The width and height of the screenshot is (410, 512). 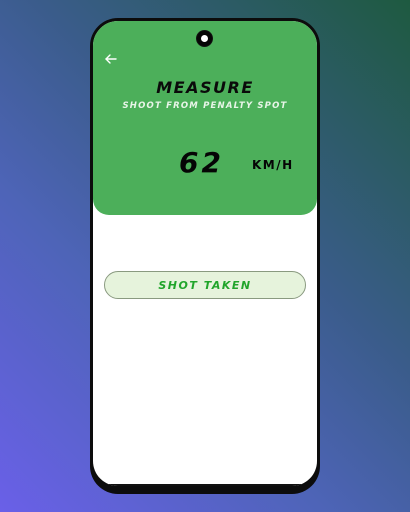 What do you see at coordinates (205, 485) in the screenshot?
I see `bottom-bar` at bounding box center [205, 485].